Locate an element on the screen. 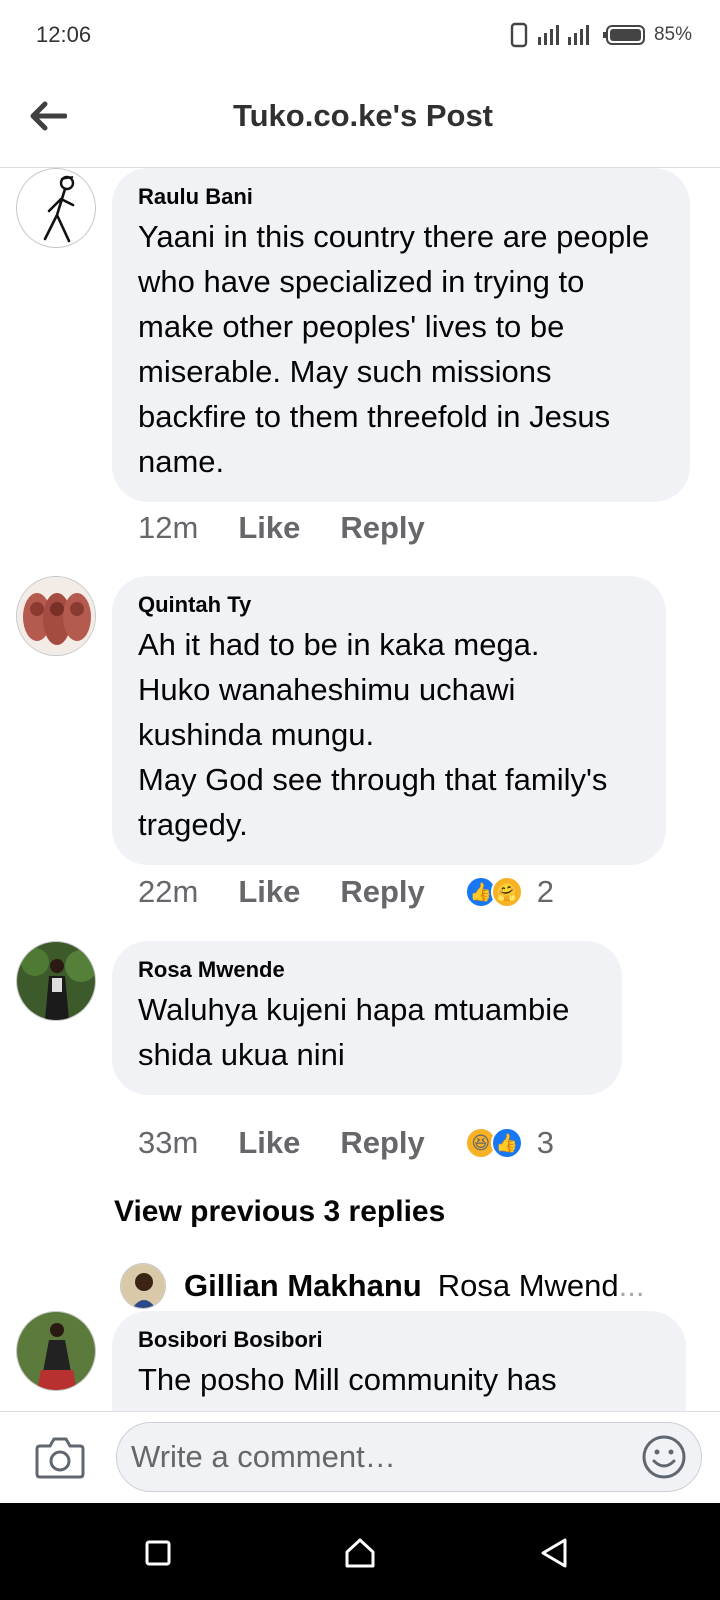 This screenshot has width=720, height=1600. smiley-icon is located at coordinates (664, 1457).